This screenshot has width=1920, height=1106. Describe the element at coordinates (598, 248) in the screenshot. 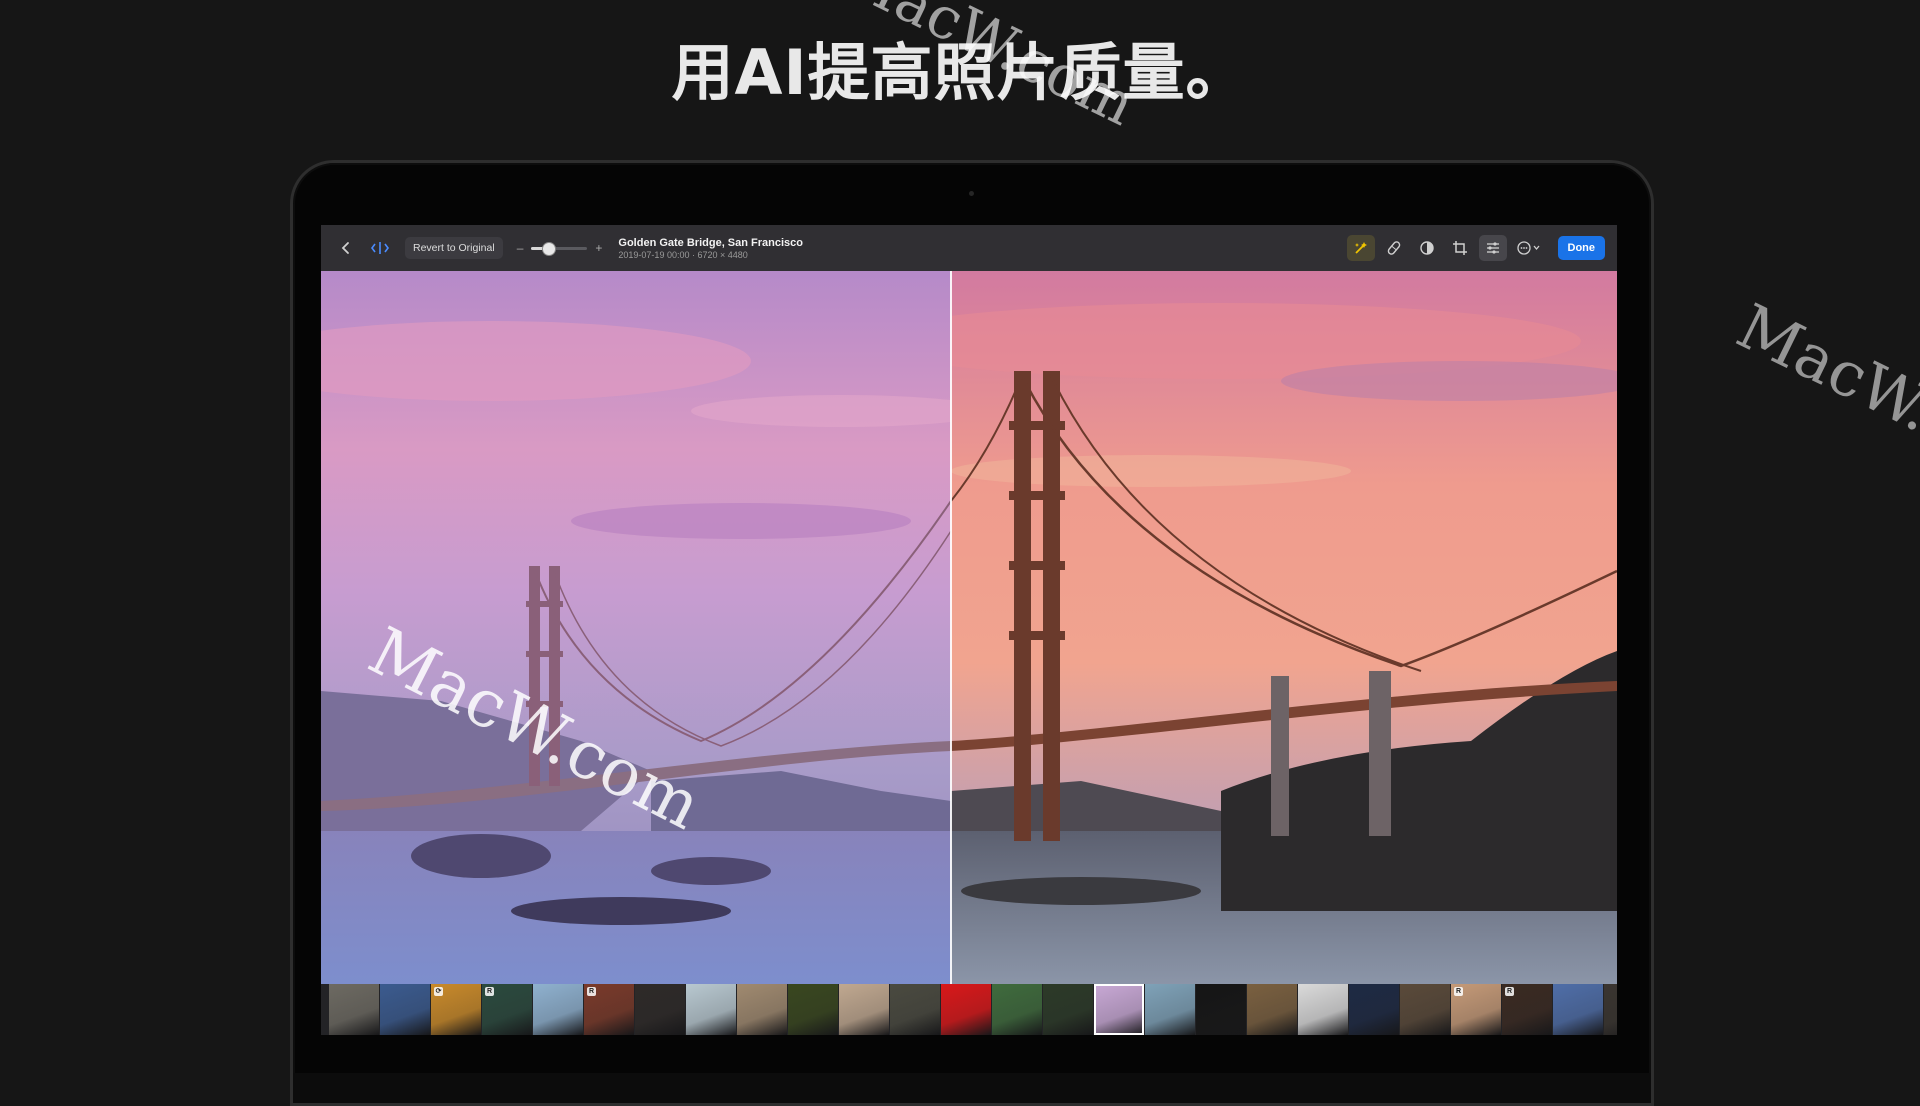

I see `slider-plus: +` at that location.